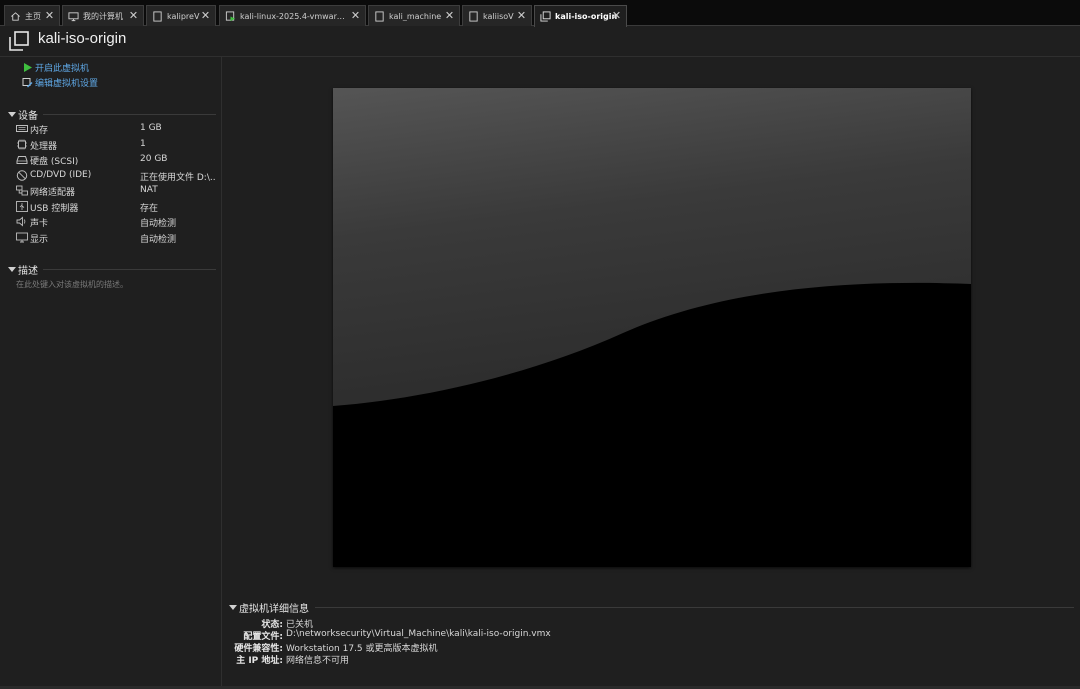  Describe the element at coordinates (149, 209) in the screenshot. I see `device-value: 存在` at that location.